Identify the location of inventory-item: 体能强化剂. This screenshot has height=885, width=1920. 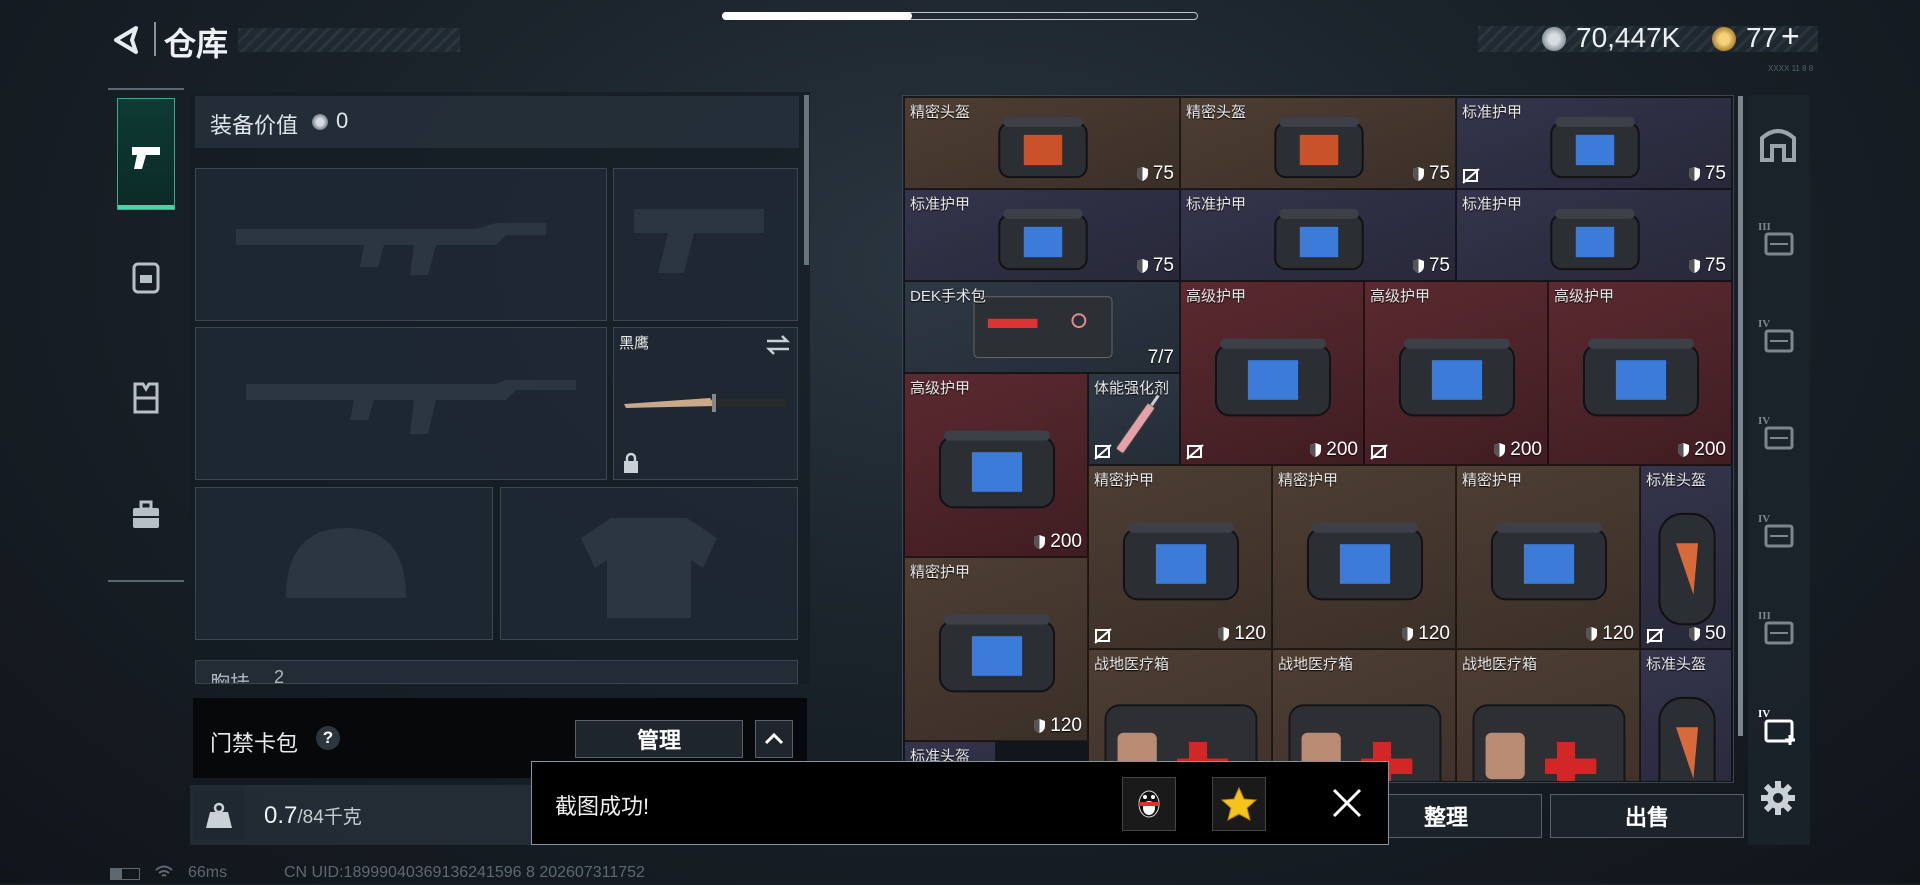
(1134, 419).